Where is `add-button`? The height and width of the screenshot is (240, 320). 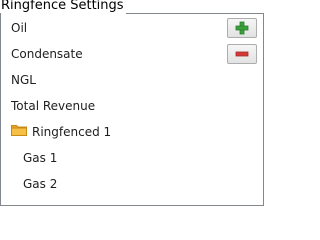
add-button is located at coordinates (242, 28).